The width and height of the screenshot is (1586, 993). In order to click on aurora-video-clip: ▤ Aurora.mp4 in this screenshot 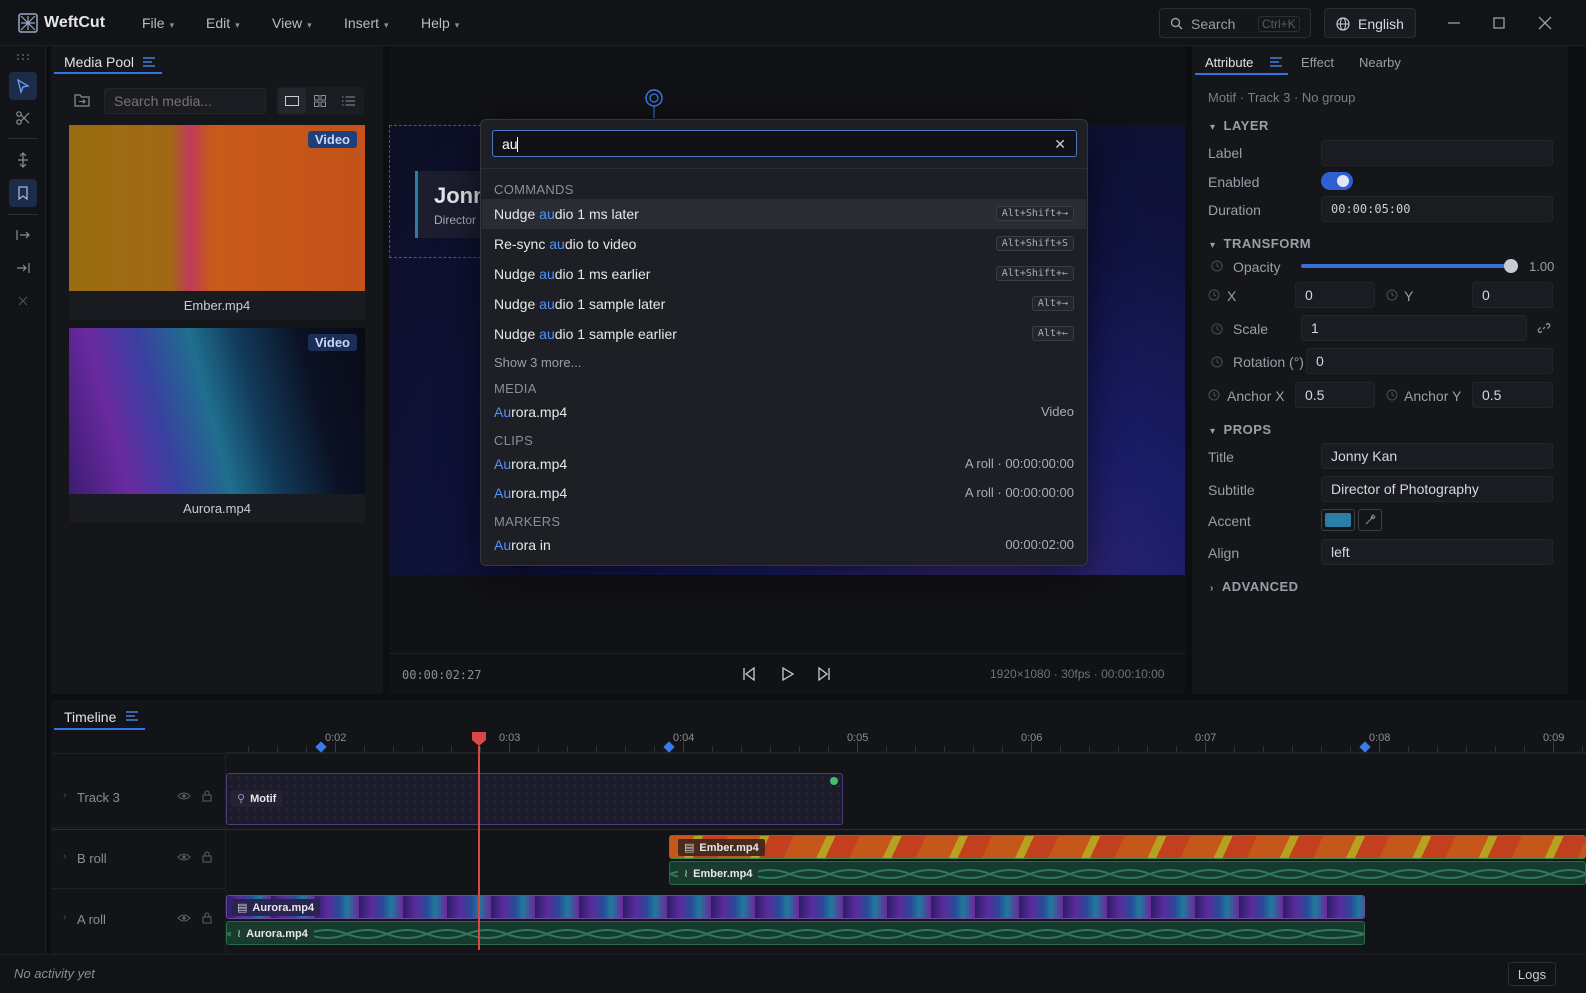, I will do `click(795, 907)`.